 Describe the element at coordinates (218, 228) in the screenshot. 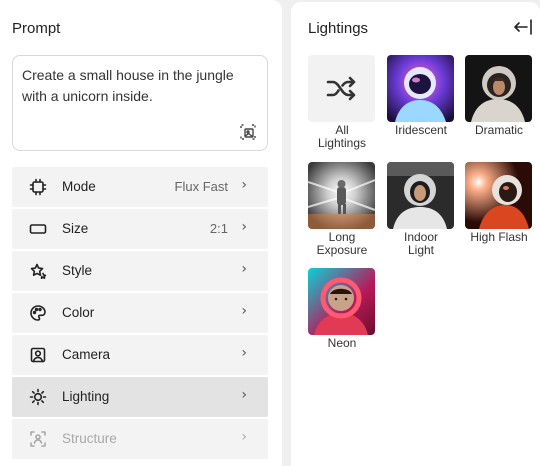

I see `menu-item-value: 2:1` at that location.